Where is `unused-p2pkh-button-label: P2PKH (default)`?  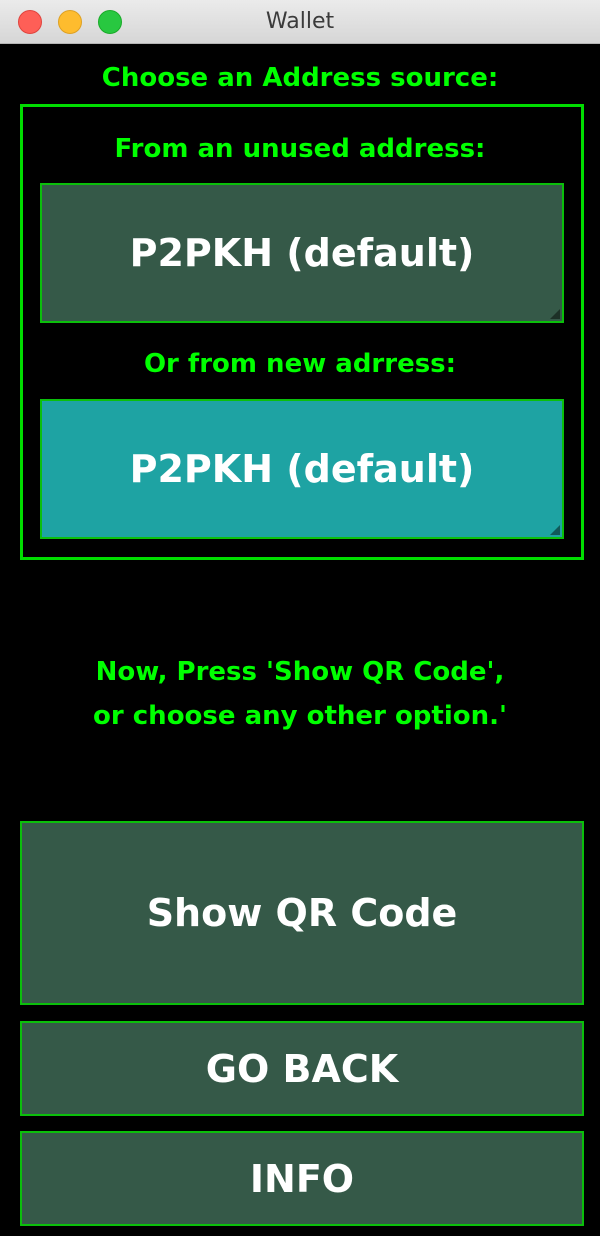 unused-p2pkh-button-label: P2PKH (default) is located at coordinates (302, 253).